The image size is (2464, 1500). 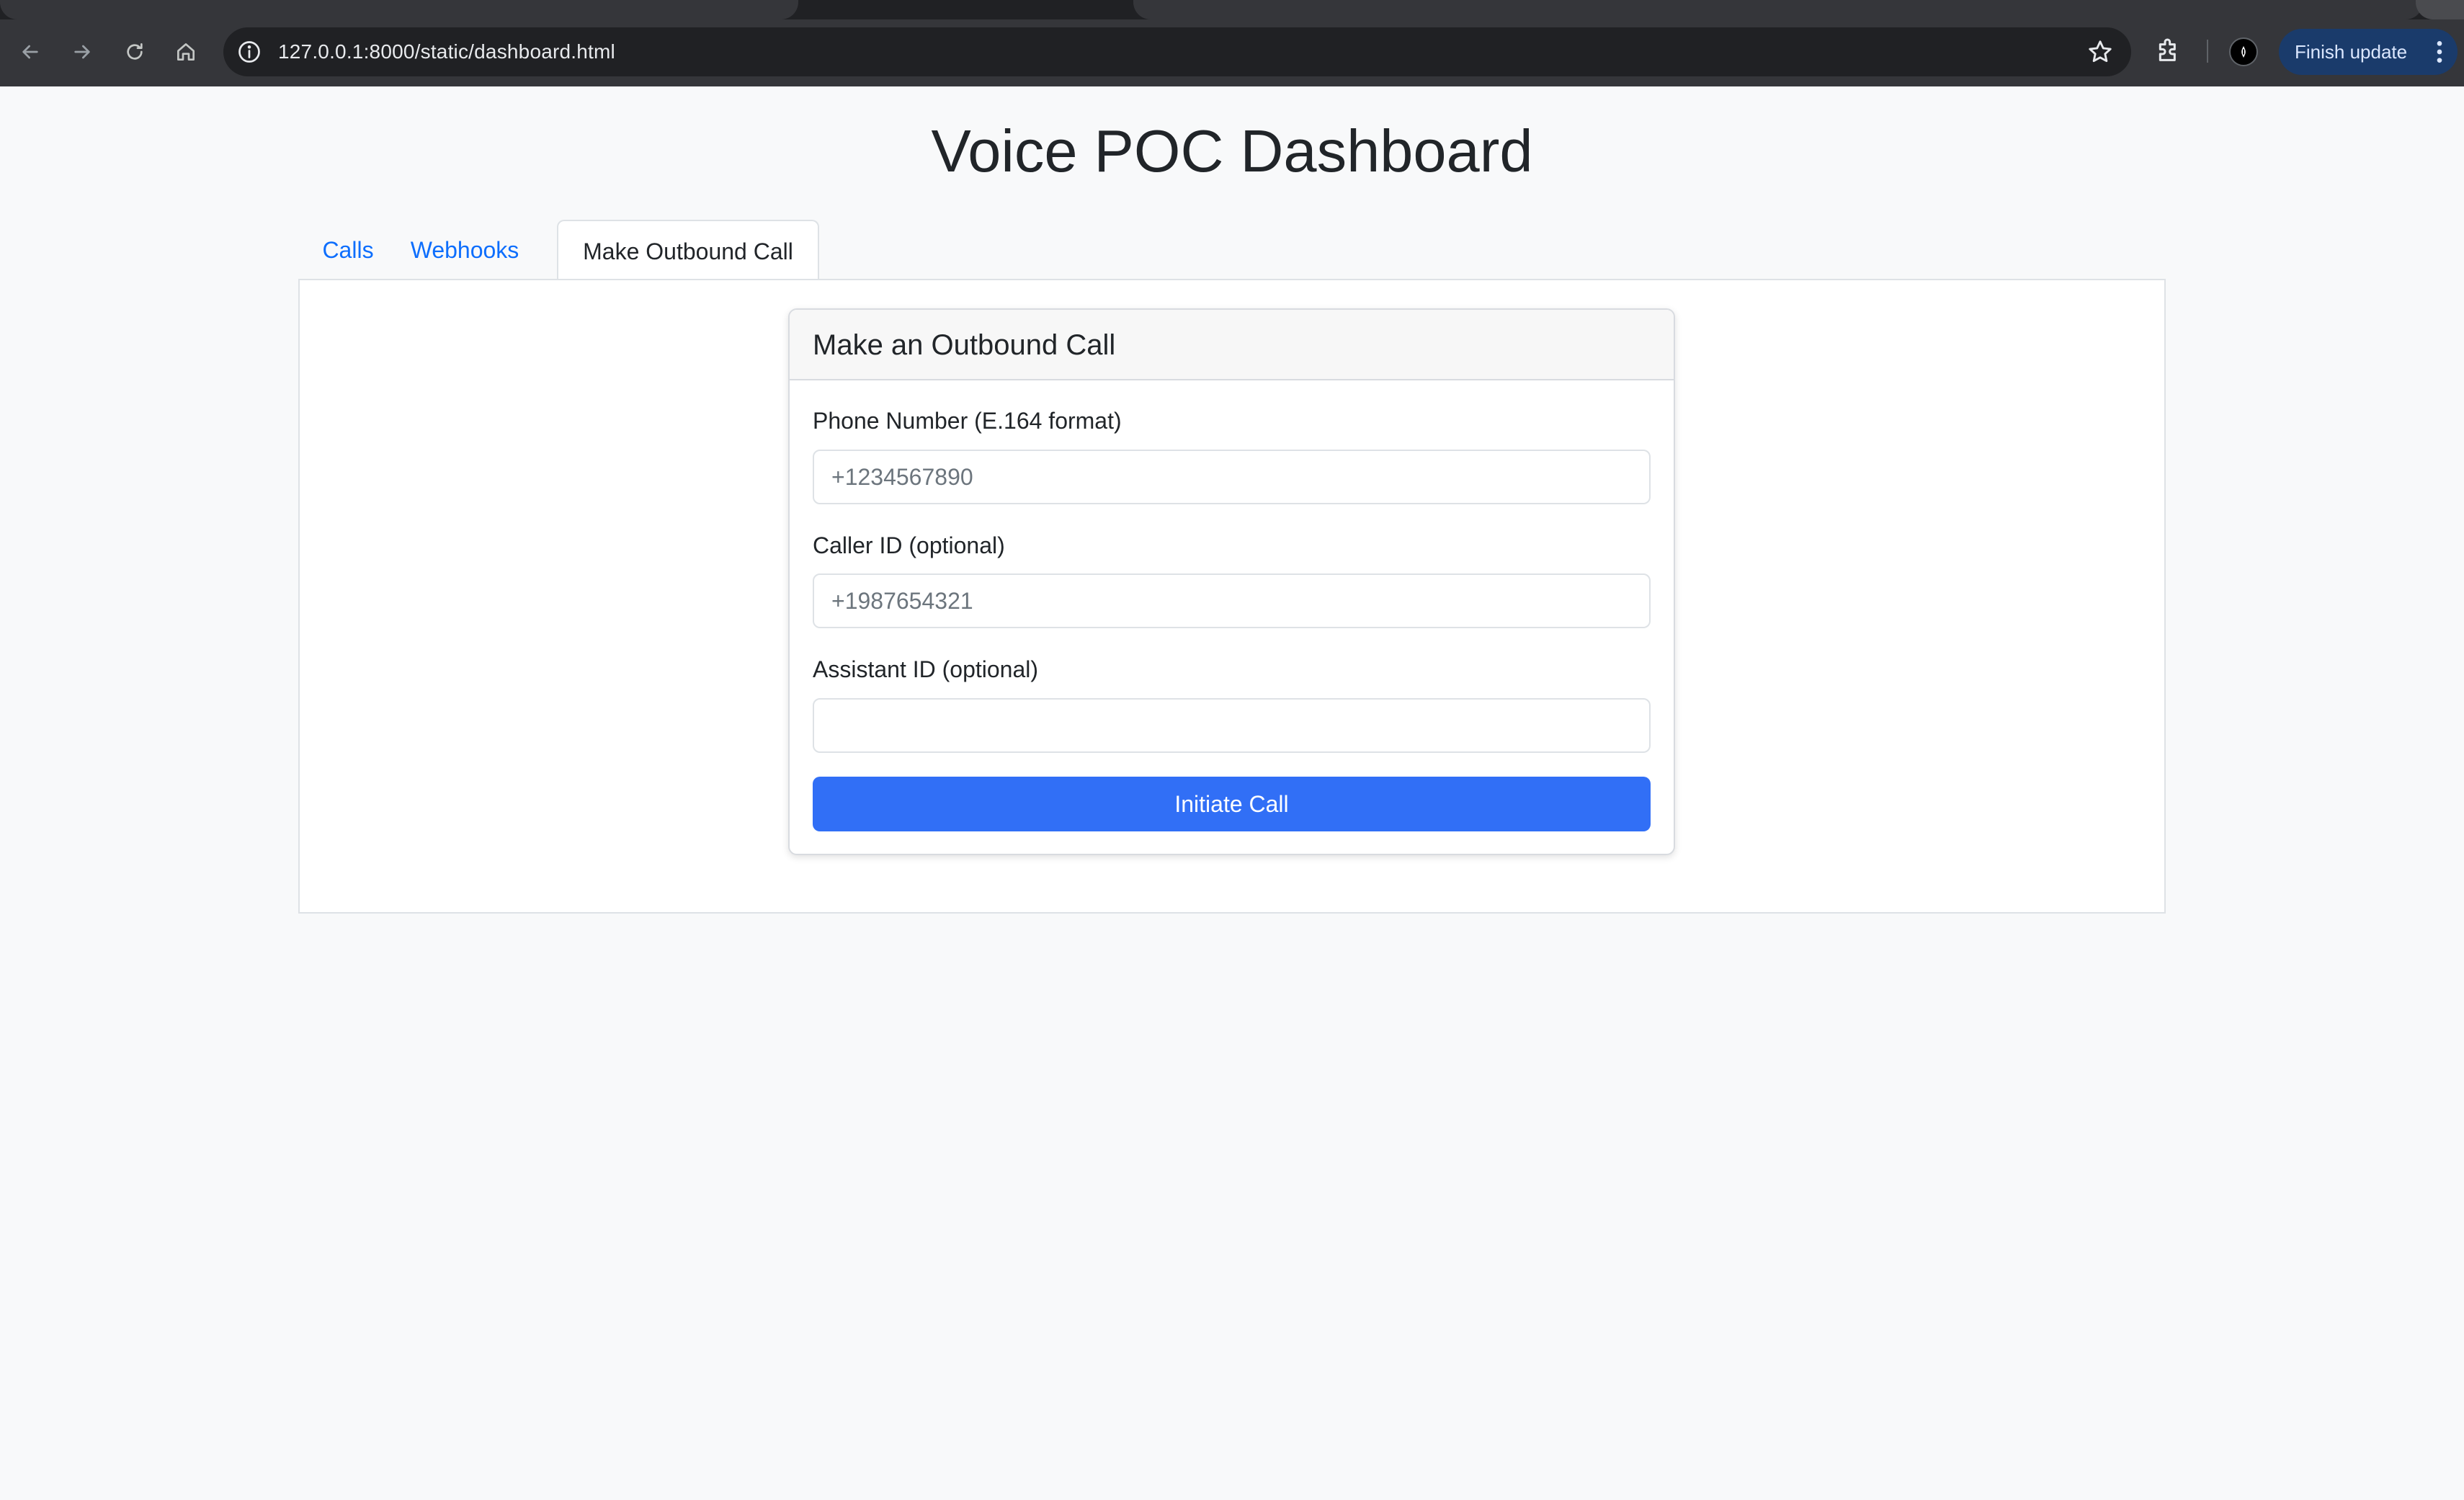 What do you see at coordinates (1232, 150) in the screenshot?
I see `page-title: Voice POC Dashboard` at bounding box center [1232, 150].